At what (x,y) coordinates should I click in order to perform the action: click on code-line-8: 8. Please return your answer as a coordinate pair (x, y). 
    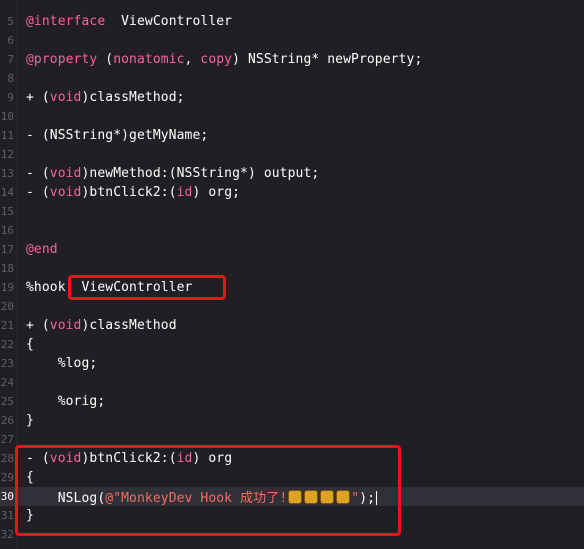
    Looking at the image, I should click on (292, 78).